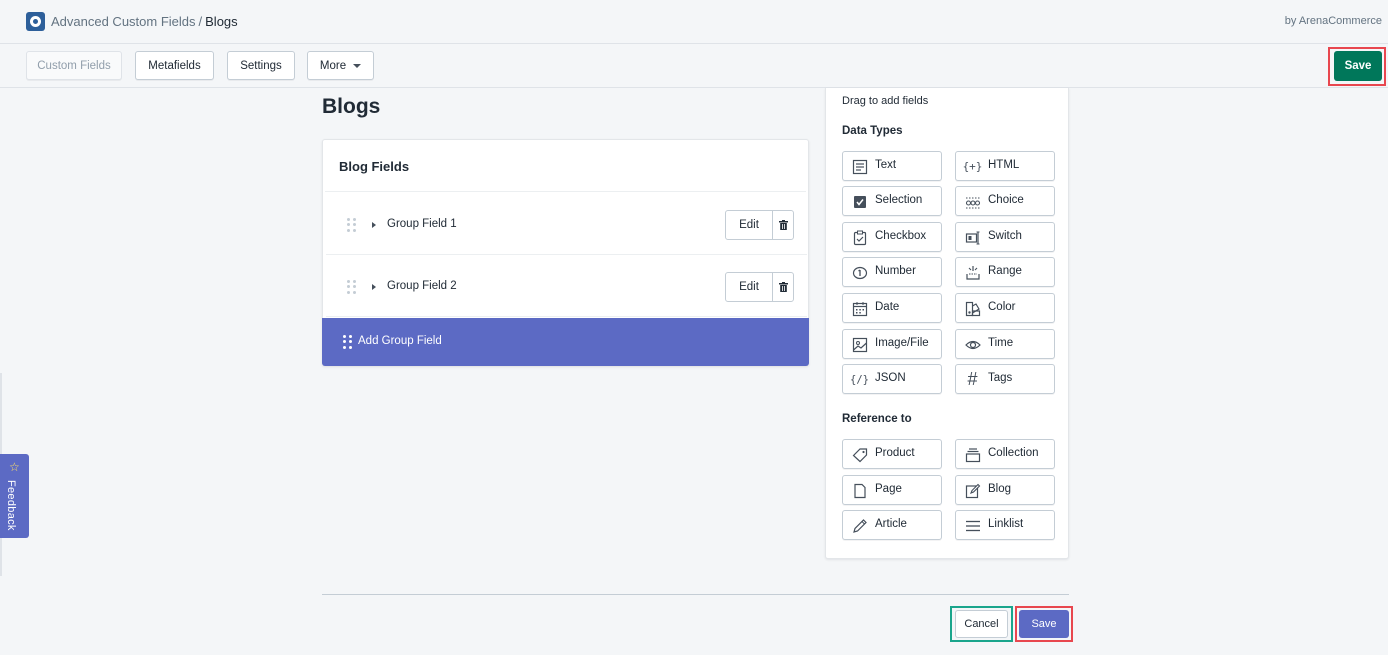  Describe the element at coordinates (261, 65) in the screenshot. I see `settings-button: Settings` at that location.